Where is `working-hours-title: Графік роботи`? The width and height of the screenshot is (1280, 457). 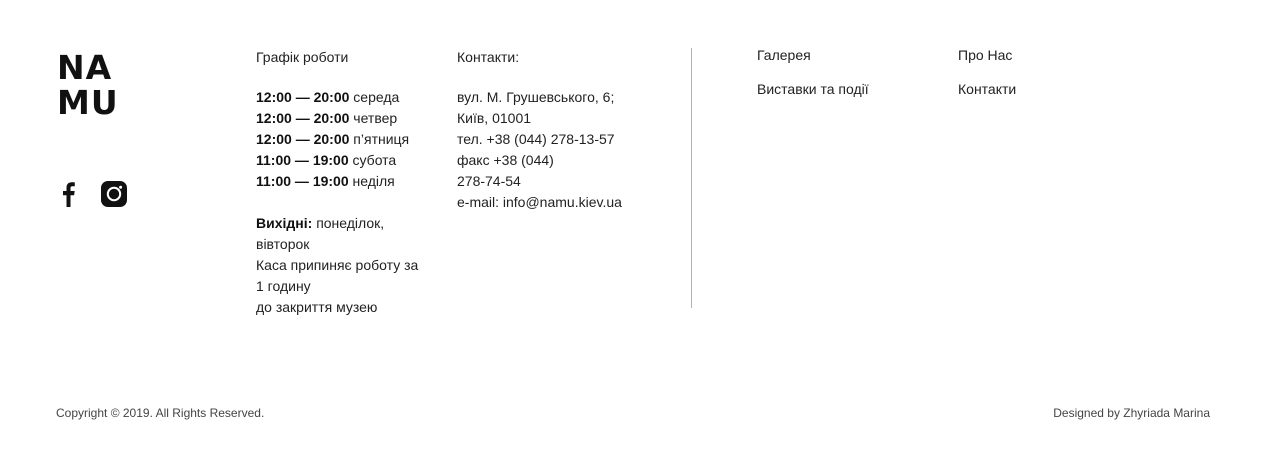 working-hours-title: Графік роботи is located at coordinates (302, 57).